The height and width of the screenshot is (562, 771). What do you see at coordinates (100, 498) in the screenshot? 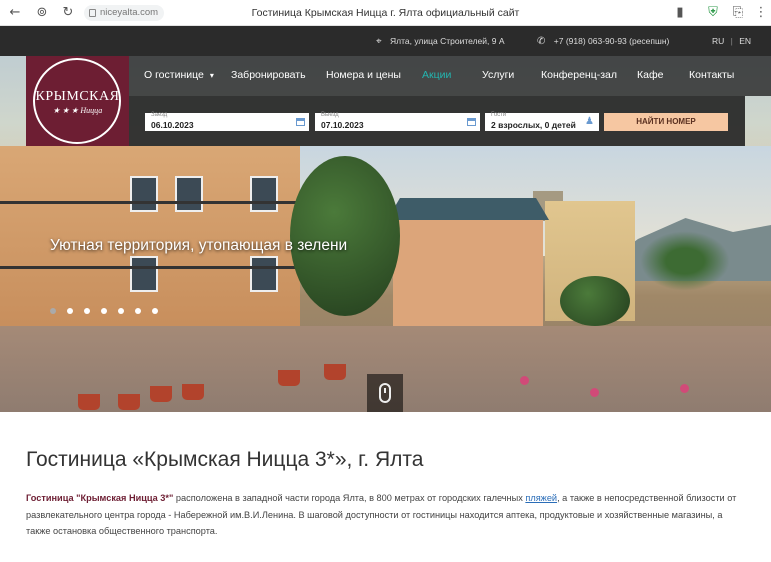
I see `hotel-name-highlight: Гостиница "Крымская Ницца 3*"` at bounding box center [100, 498].